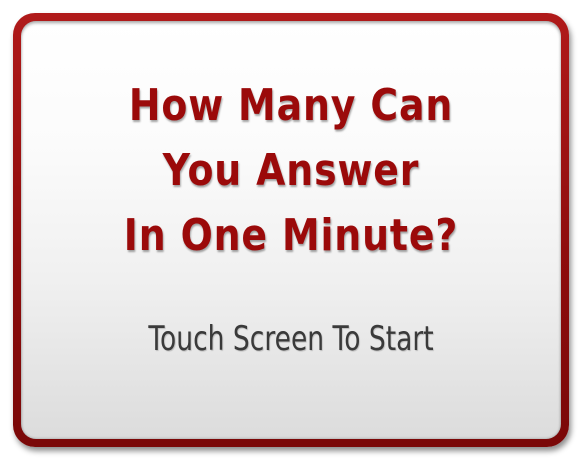 This screenshot has width=584, height=464. Describe the element at coordinates (291, 235) in the screenshot. I see `headline-line-3: In One Minute?` at that location.